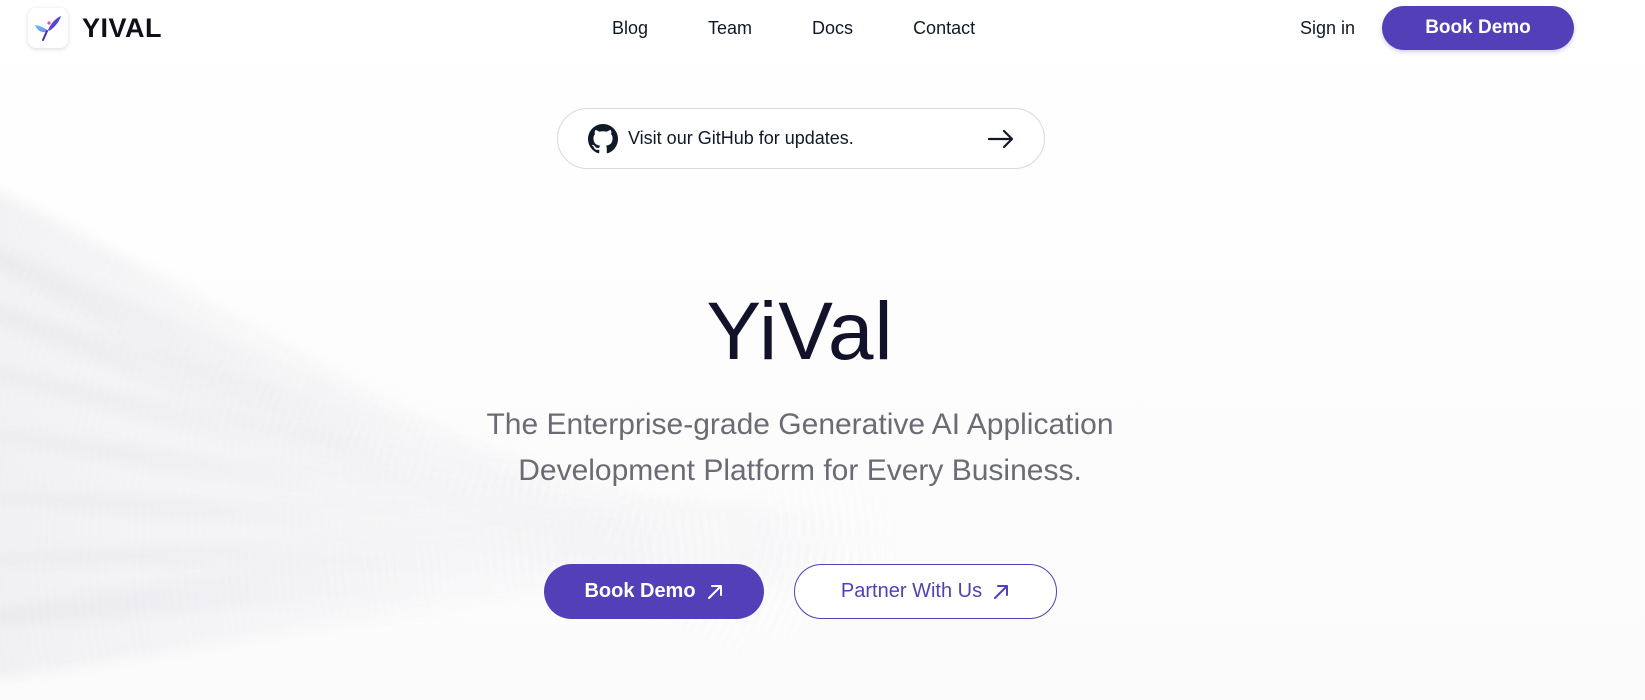 Image resolution: width=1645 pixels, height=700 pixels. What do you see at coordinates (603, 138) in the screenshot?
I see `github-icon` at bounding box center [603, 138].